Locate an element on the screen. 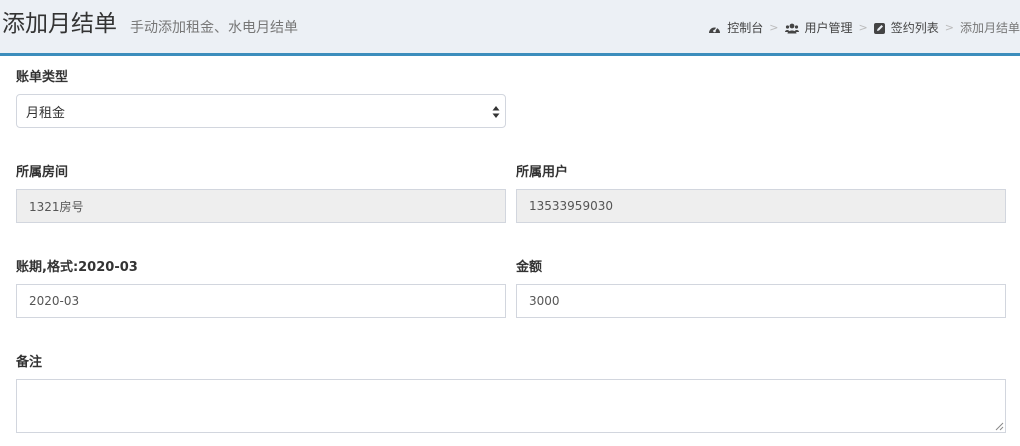 The image size is (1020, 446). edit-icon is located at coordinates (879, 28).